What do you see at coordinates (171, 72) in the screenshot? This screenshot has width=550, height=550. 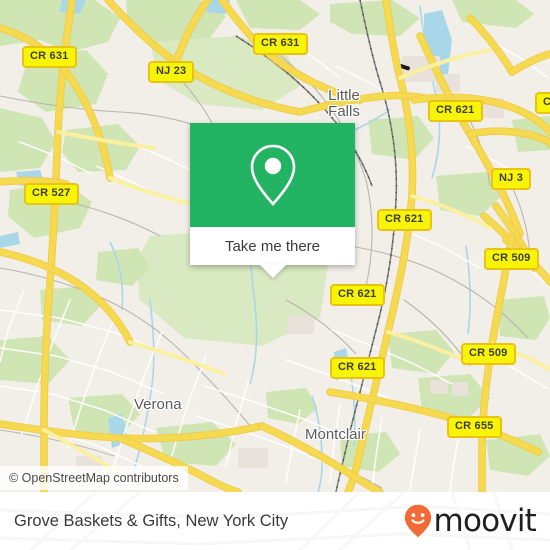 I see `road-shield-nj23: NJ 23` at bounding box center [171, 72].